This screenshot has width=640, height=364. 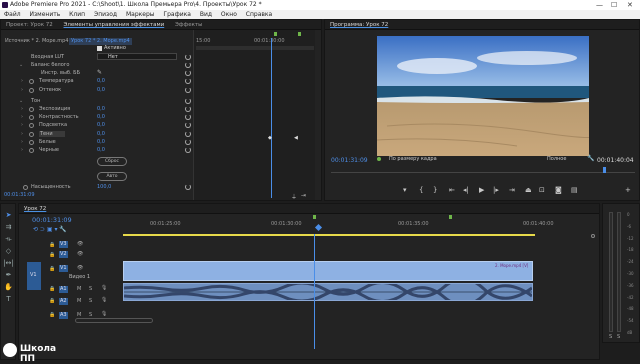 I want to click on source-breadcrumb: Источник * 2. Море.mp4, so click(x=36, y=41).